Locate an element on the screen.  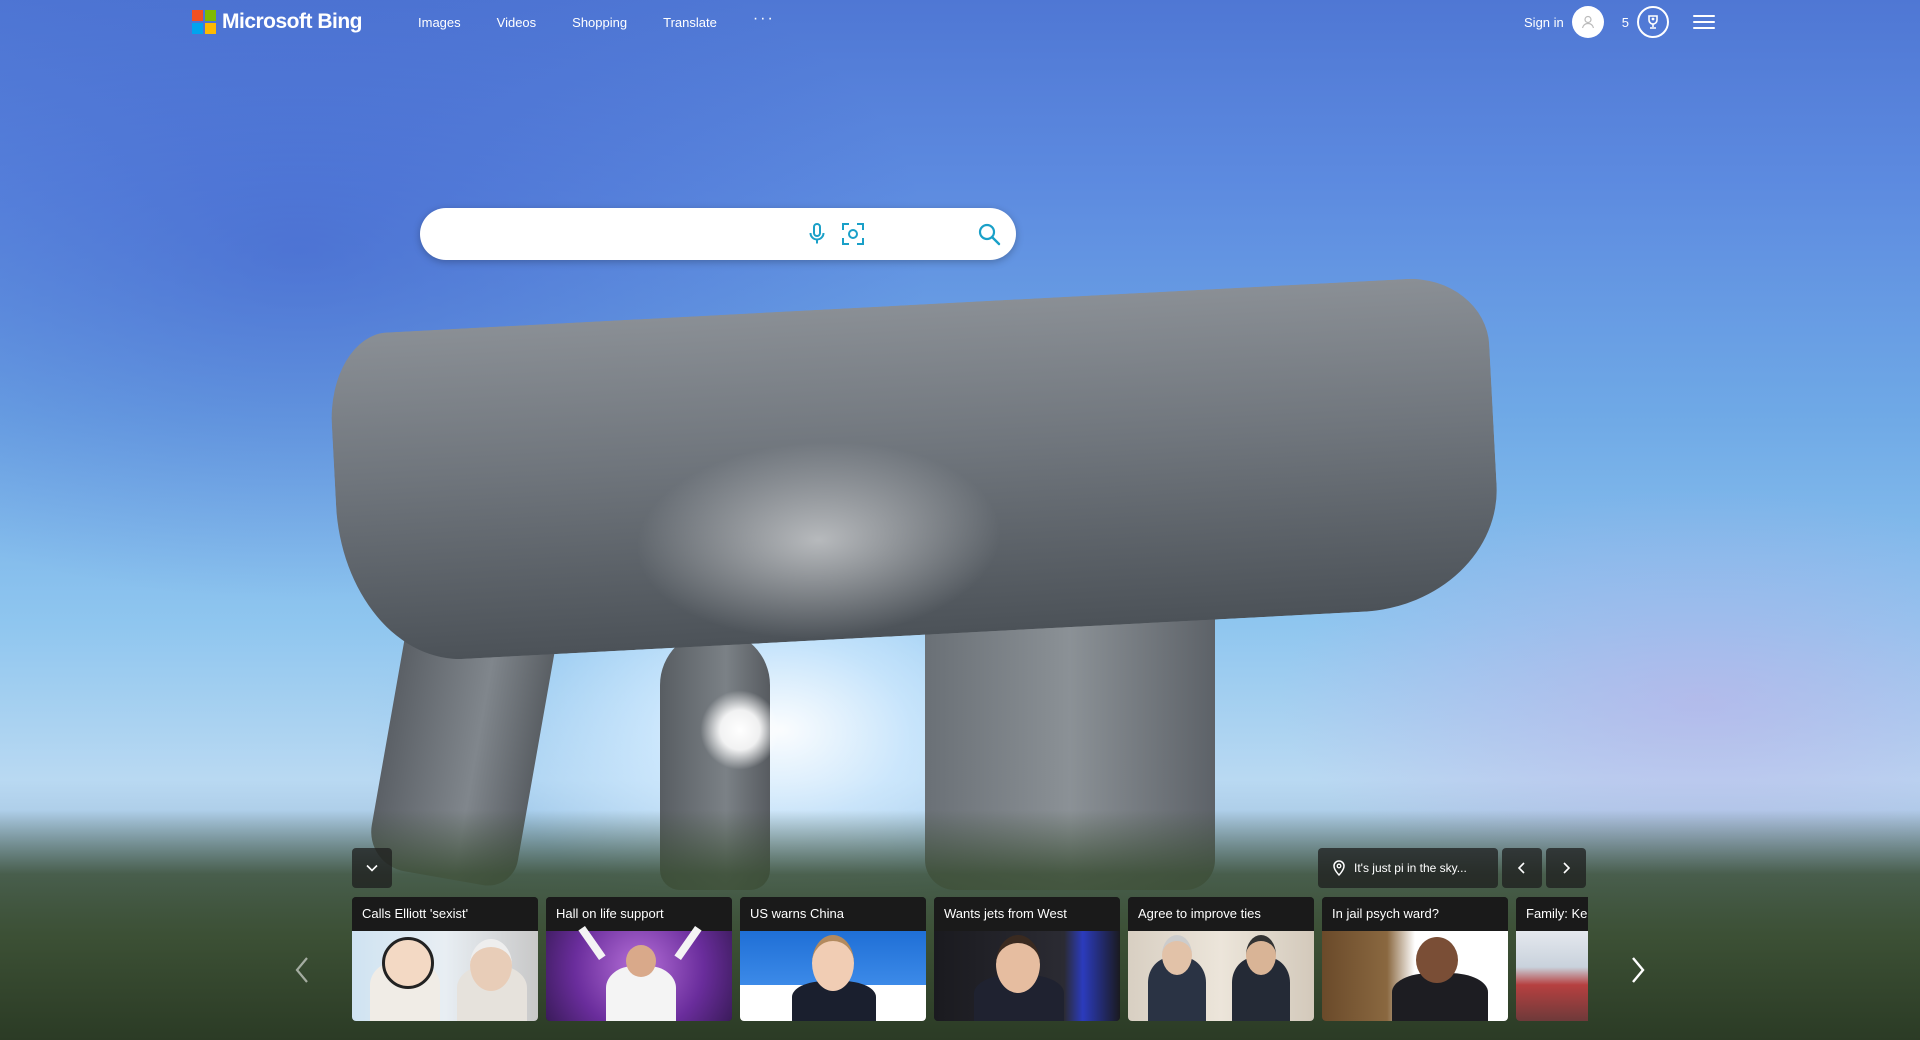
sun-glow is located at coordinates (740, 730).